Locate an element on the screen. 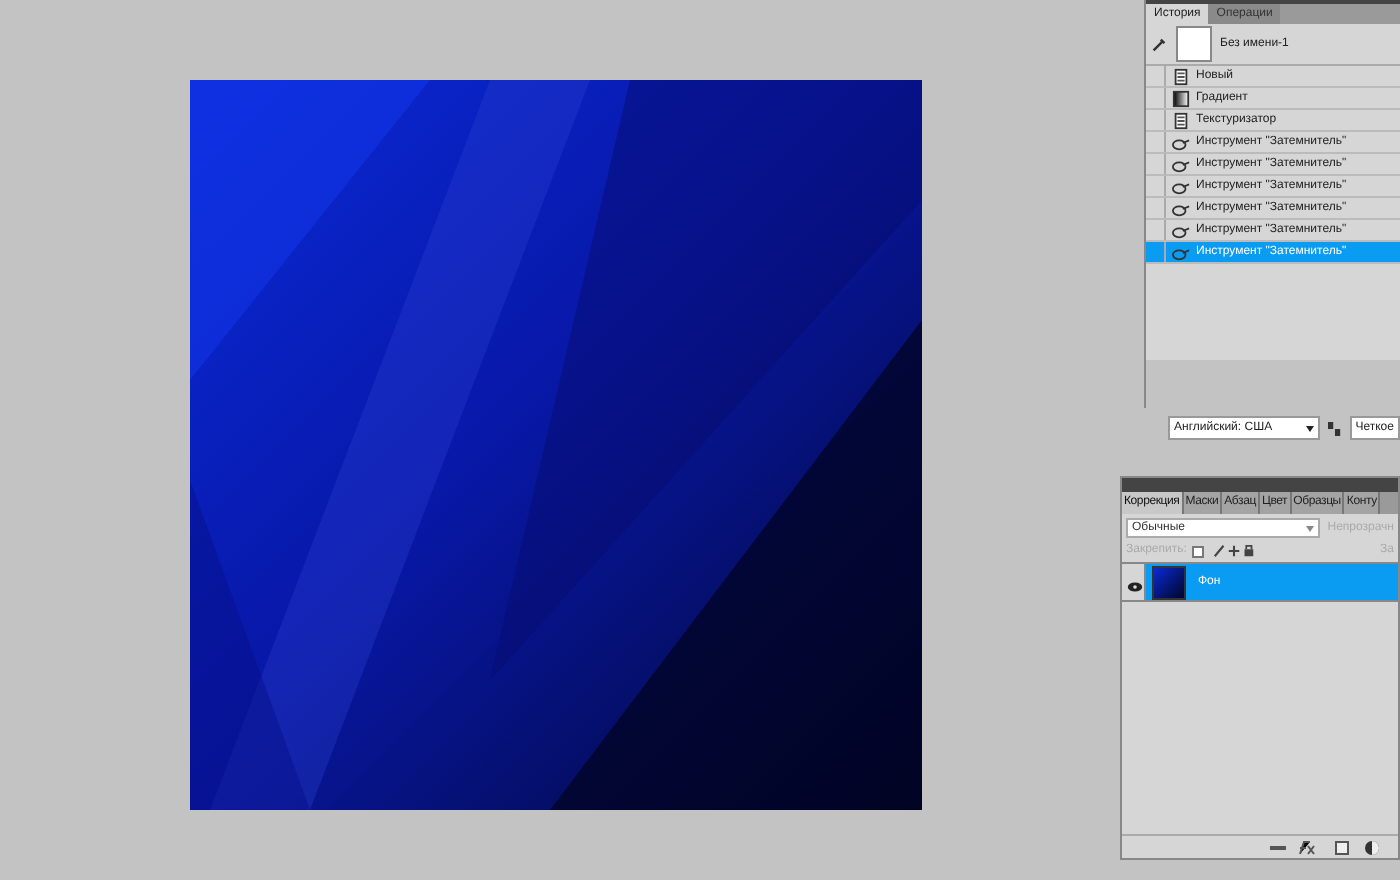 Image resolution: width=1400 pixels, height=880 pixels. snapshot-thumbnail is located at coordinates (1194, 44).